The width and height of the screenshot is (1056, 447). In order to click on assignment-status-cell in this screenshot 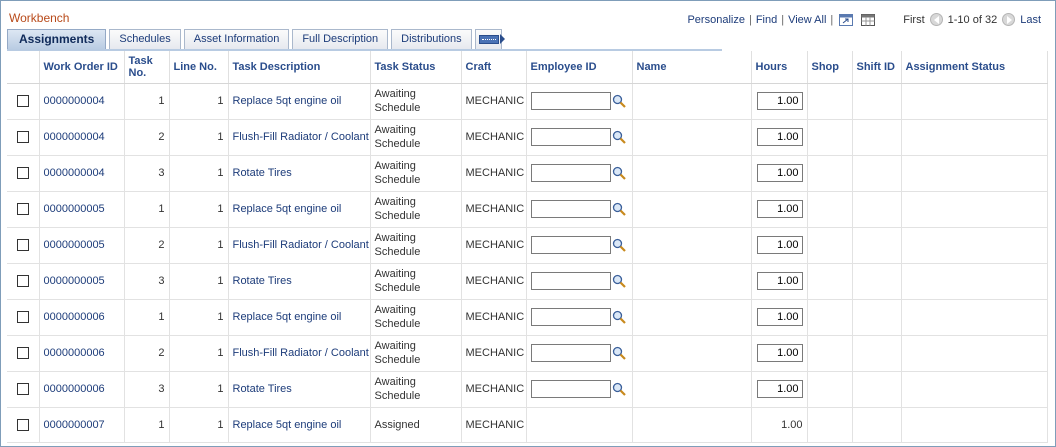, I will do `click(974, 137)`.